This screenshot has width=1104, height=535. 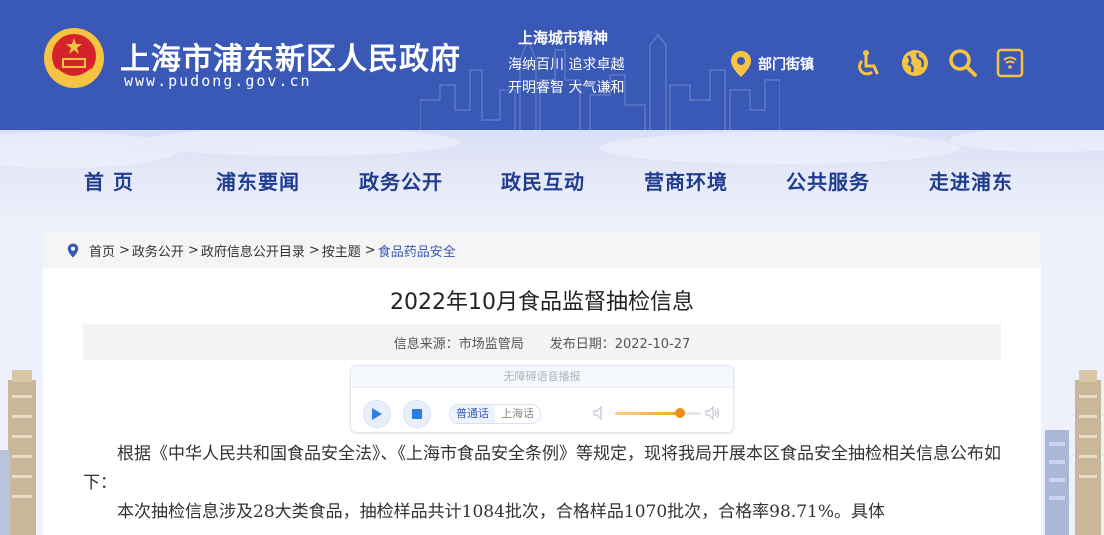 What do you see at coordinates (563, 38) in the screenshot?
I see `city-spirit-title: 上海城市精神` at bounding box center [563, 38].